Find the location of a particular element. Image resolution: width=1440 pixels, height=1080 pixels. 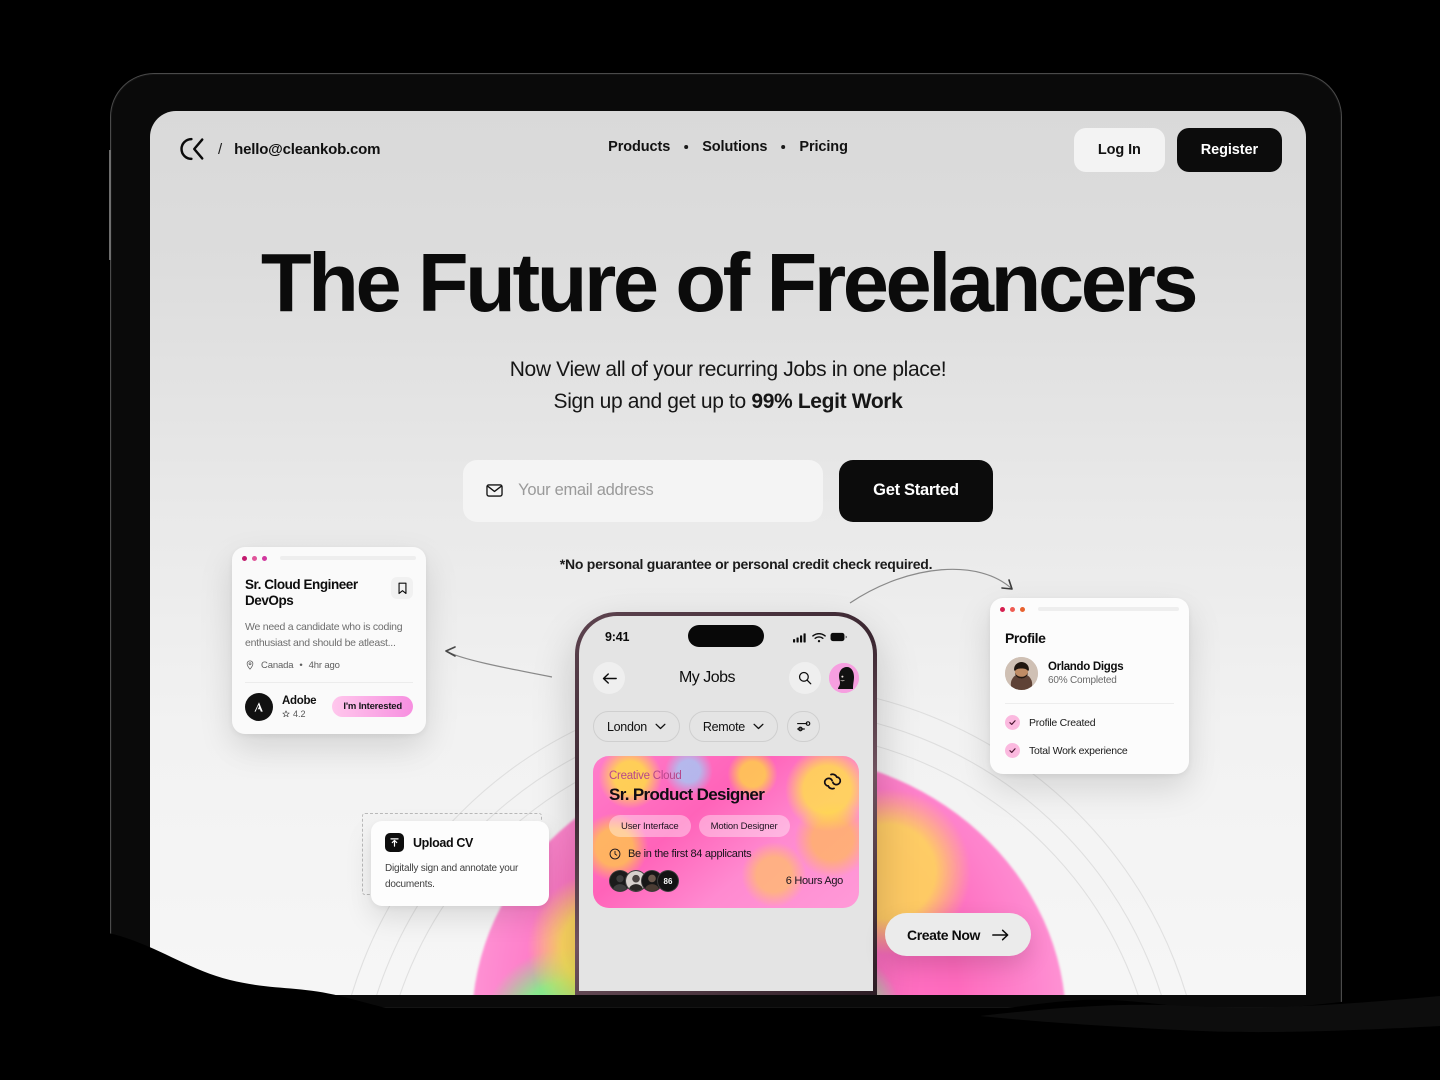

applicant-overflow-count: 86 is located at coordinates (668, 881).